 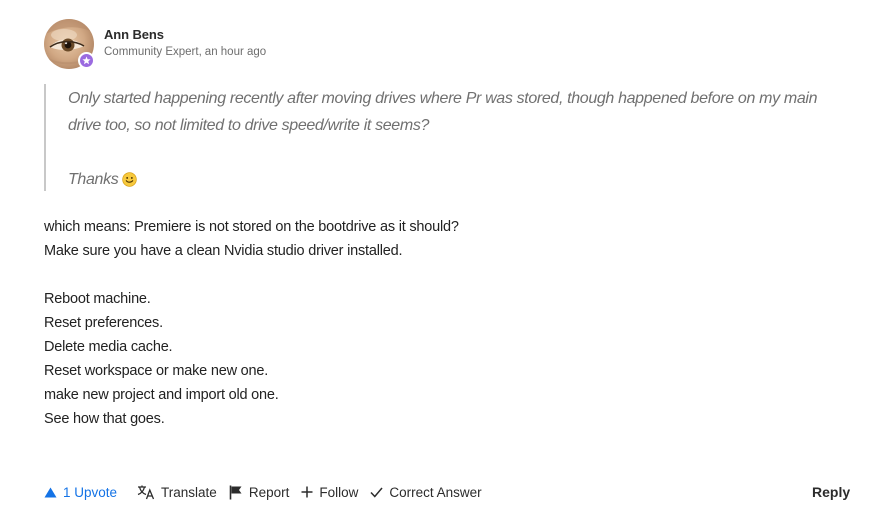 What do you see at coordinates (307, 492) in the screenshot?
I see `plus-icon` at bounding box center [307, 492].